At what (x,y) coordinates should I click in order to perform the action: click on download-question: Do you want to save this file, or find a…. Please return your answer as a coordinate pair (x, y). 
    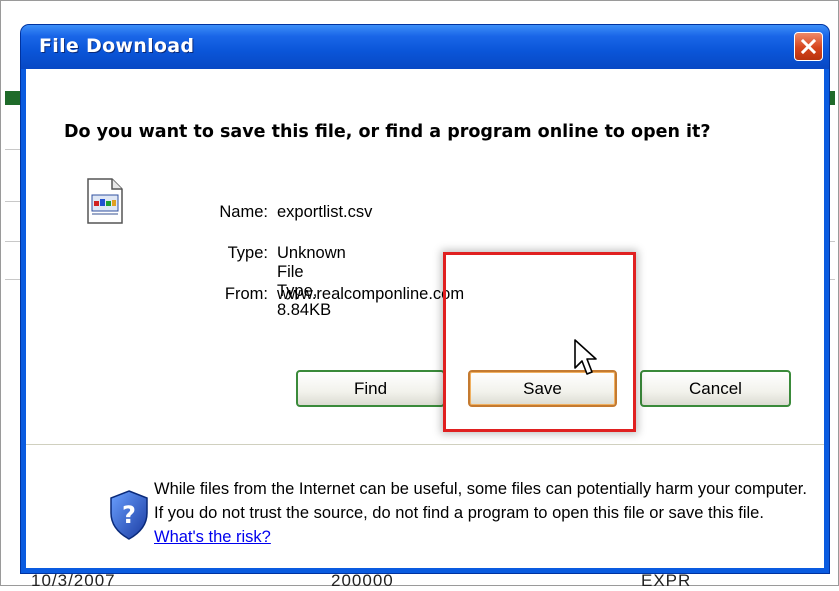
    Looking at the image, I should click on (387, 132).